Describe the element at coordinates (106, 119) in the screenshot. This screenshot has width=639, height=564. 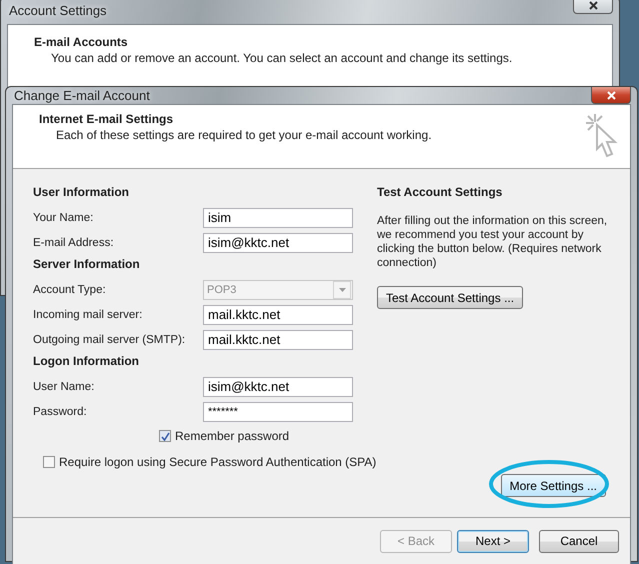
I see `header-title: Internet E-mail Settings` at that location.